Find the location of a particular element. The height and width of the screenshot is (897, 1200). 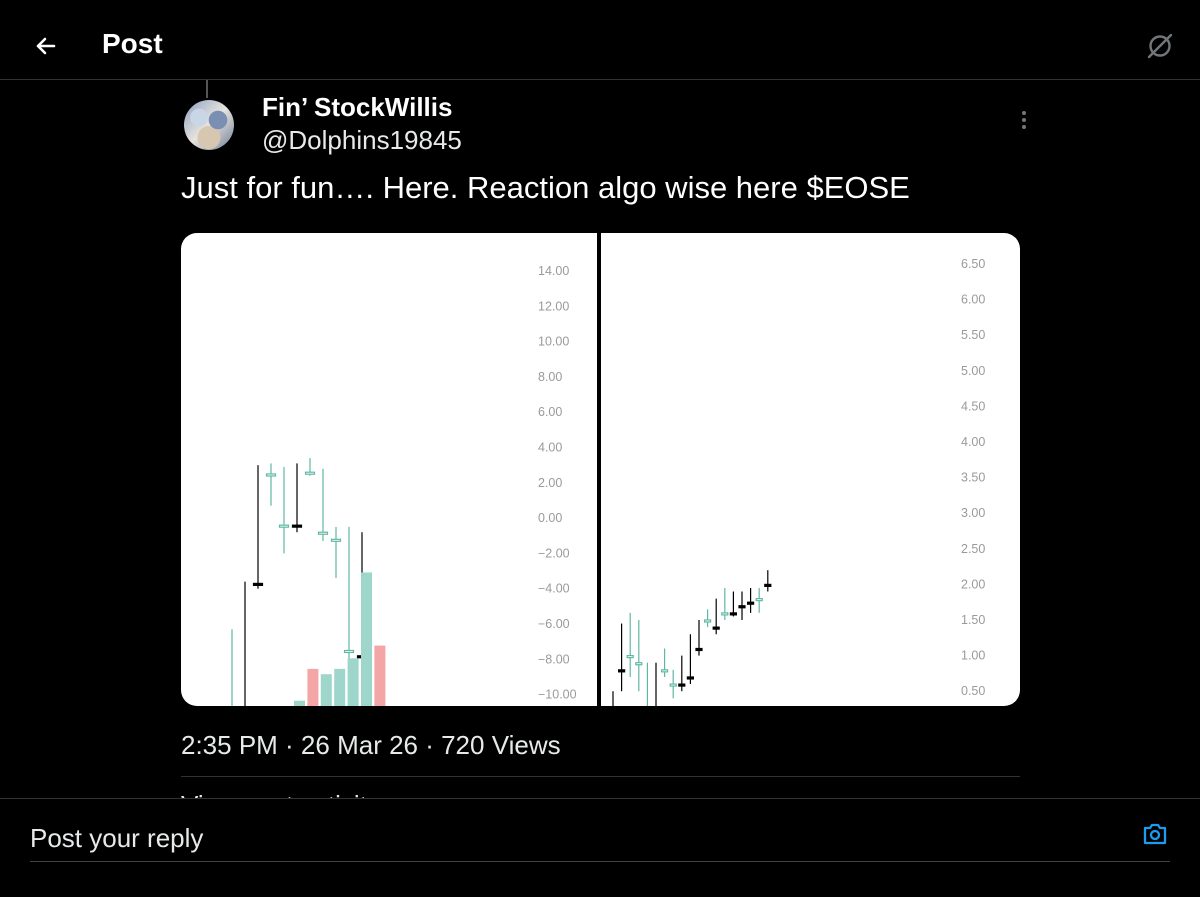

y-axis-tick-label: 1.00 is located at coordinates (973, 656).